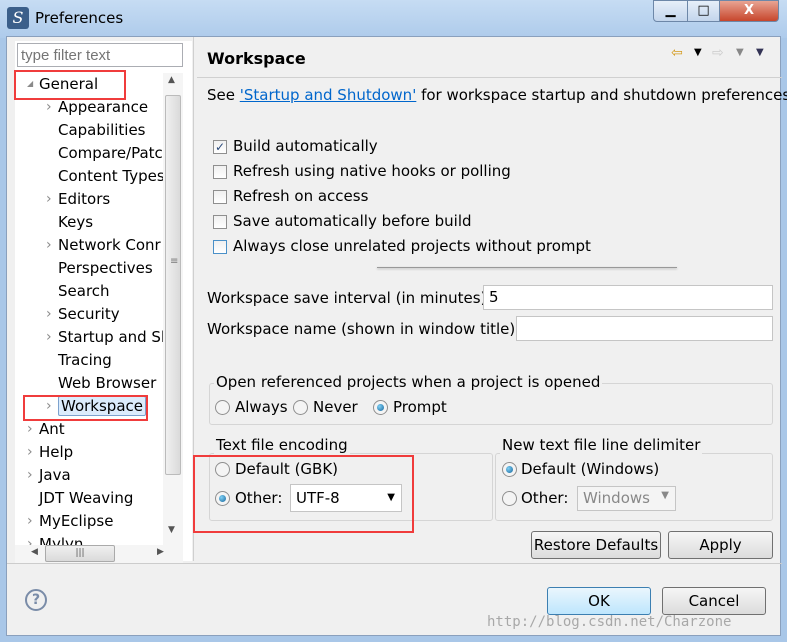 This screenshot has width=787, height=642. I want to click on tree-item-label: Tracing, so click(85, 360).